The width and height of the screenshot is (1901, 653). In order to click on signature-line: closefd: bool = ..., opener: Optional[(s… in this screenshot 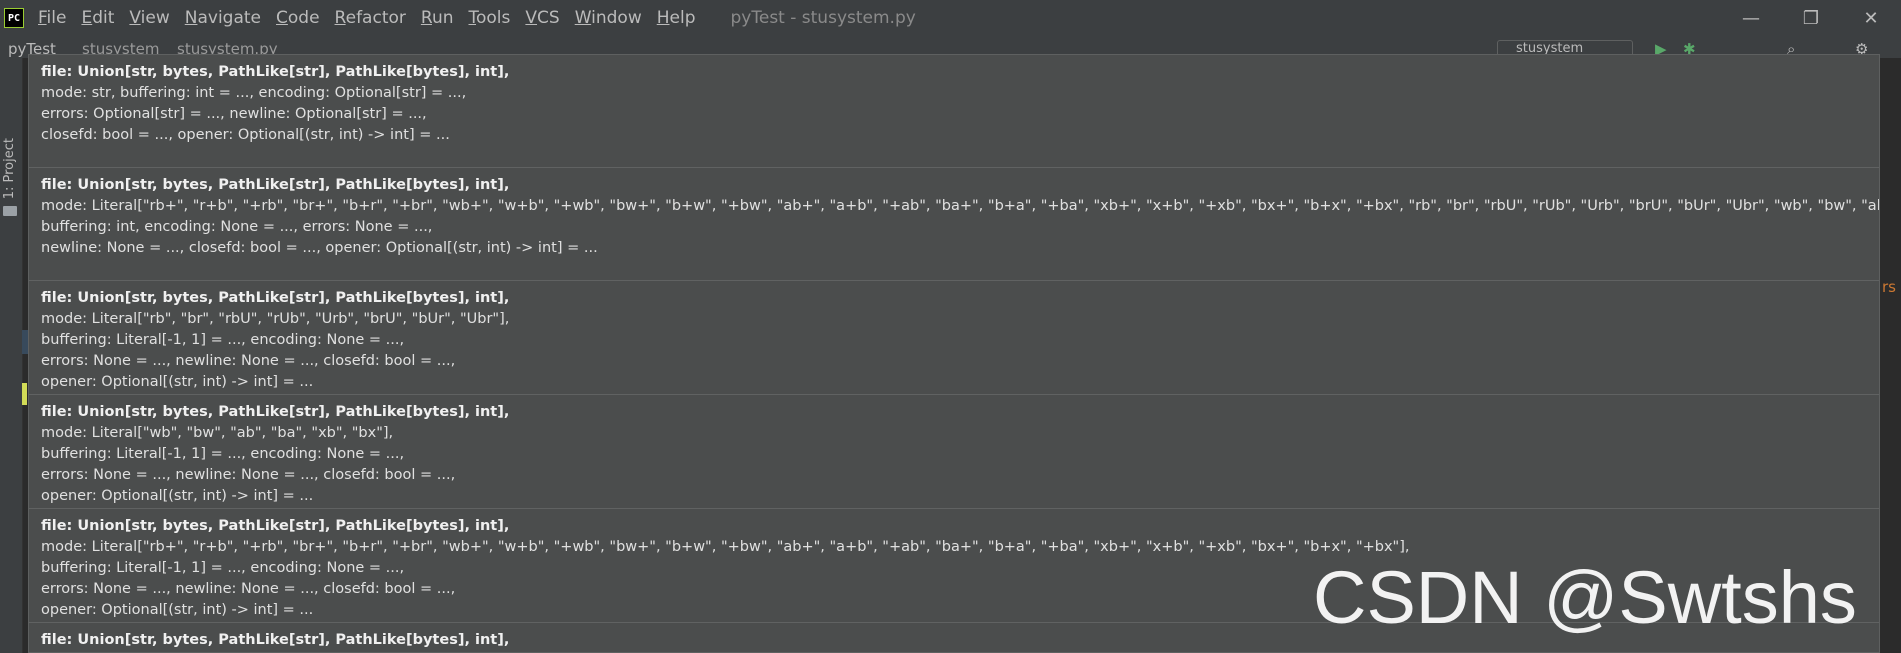, I will do `click(245, 135)`.